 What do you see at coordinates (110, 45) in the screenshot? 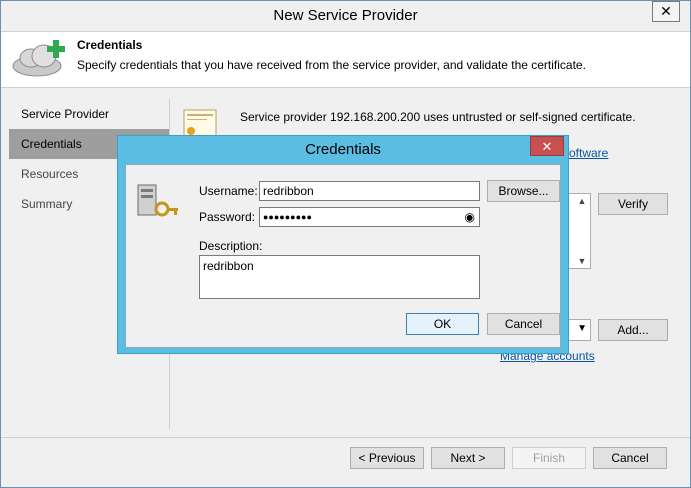
I see `page-title: Credentials` at bounding box center [110, 45].